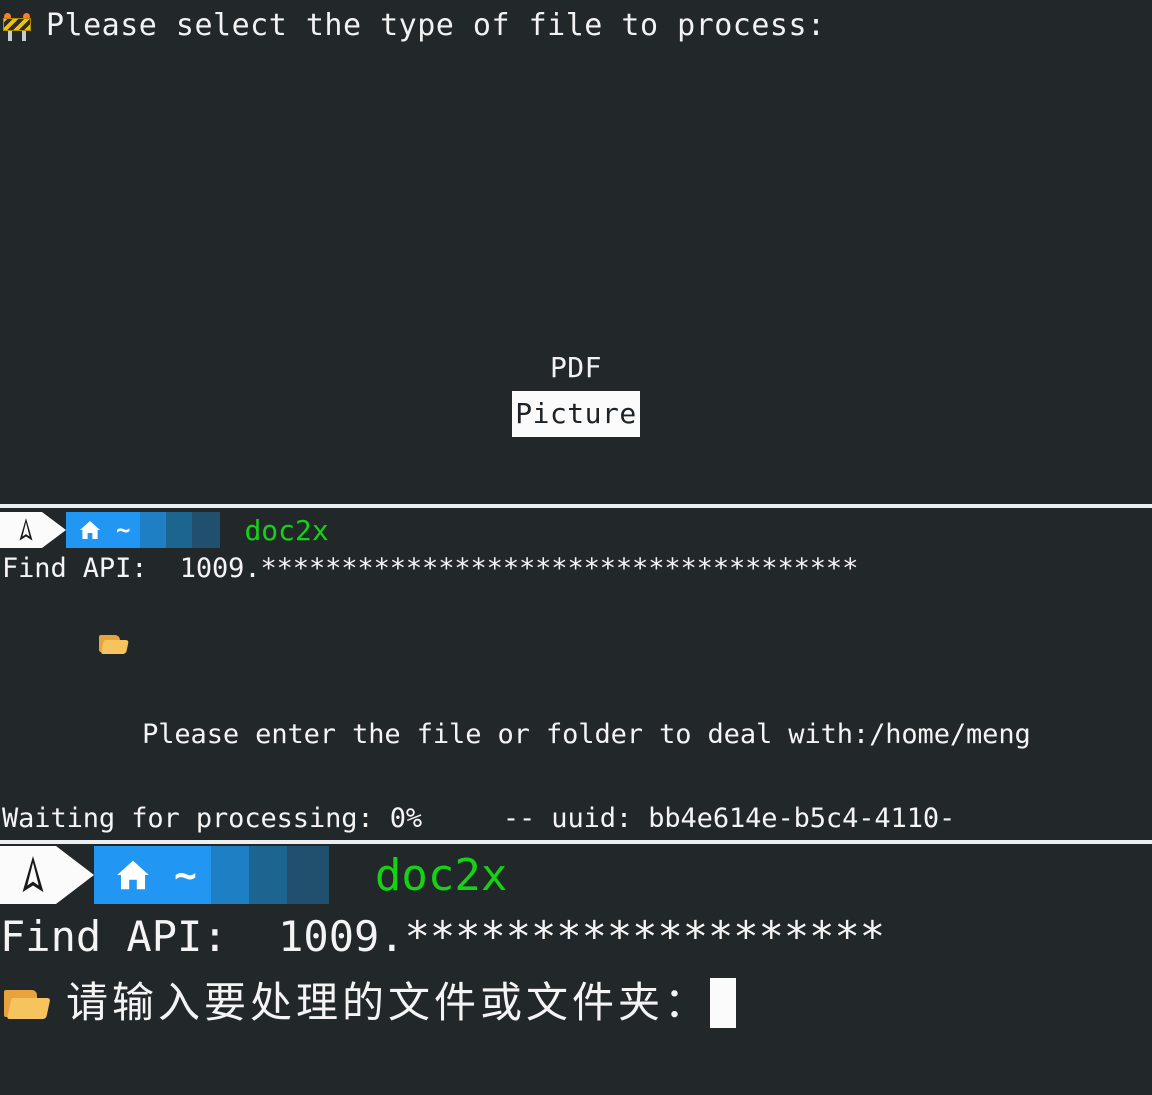 Image resolution: width=1152 pixels, height=1095 pixels. I want to click on construction-icon, so click(17, 26).